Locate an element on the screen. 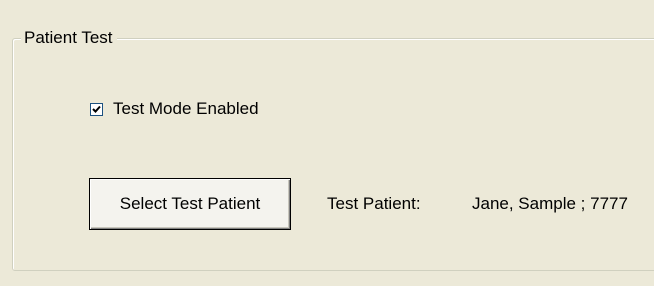 Image resolution: width=654 pixels, height=286 pixels. test-mode-checkbox-row: Test Mode Enabled is located at coordinates (174, 109).